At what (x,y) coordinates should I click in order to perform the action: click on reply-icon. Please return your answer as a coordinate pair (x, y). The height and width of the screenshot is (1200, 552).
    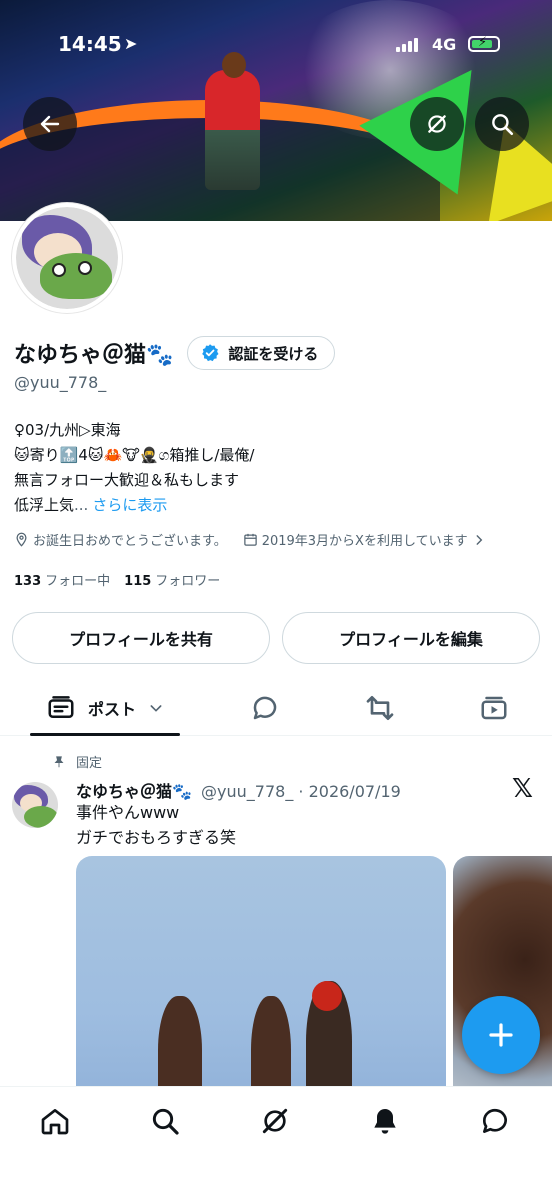
    Looking at the image, I should click on (265, 708).